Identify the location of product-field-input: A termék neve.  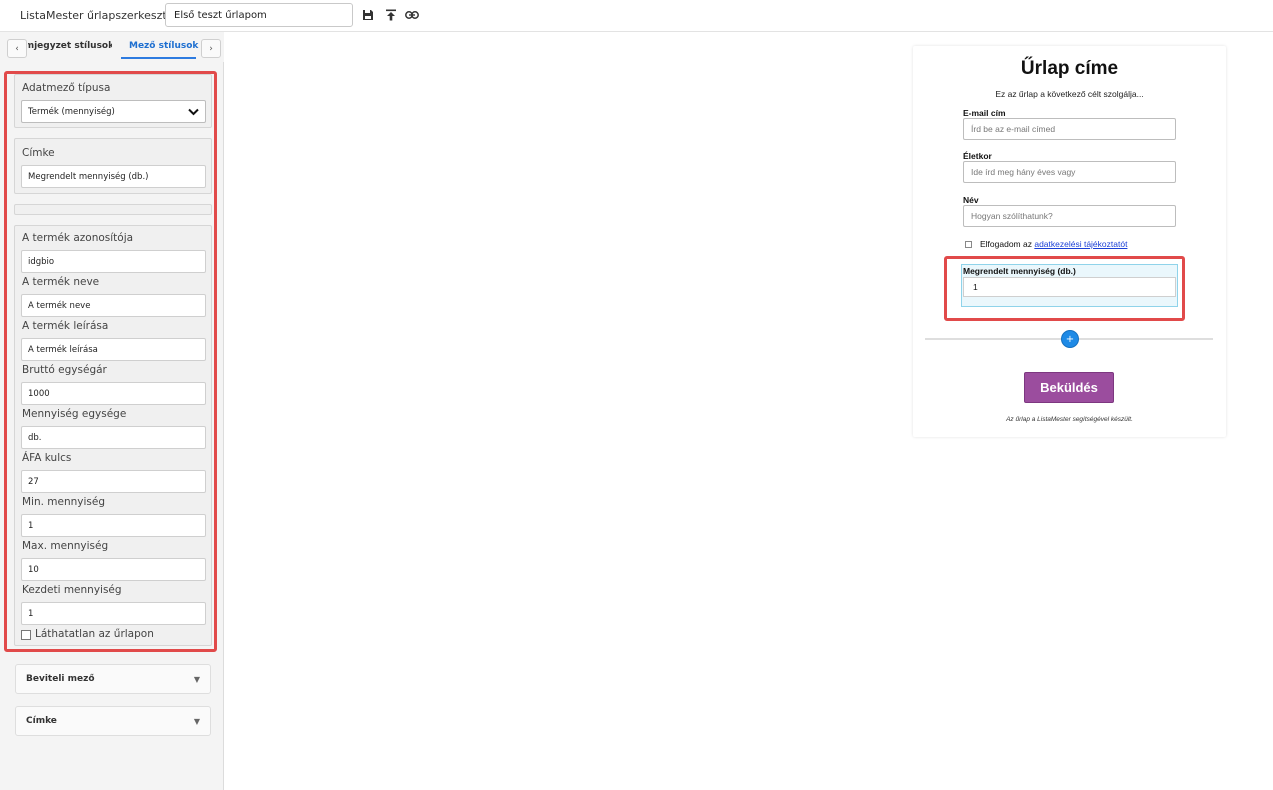
(113, 305).